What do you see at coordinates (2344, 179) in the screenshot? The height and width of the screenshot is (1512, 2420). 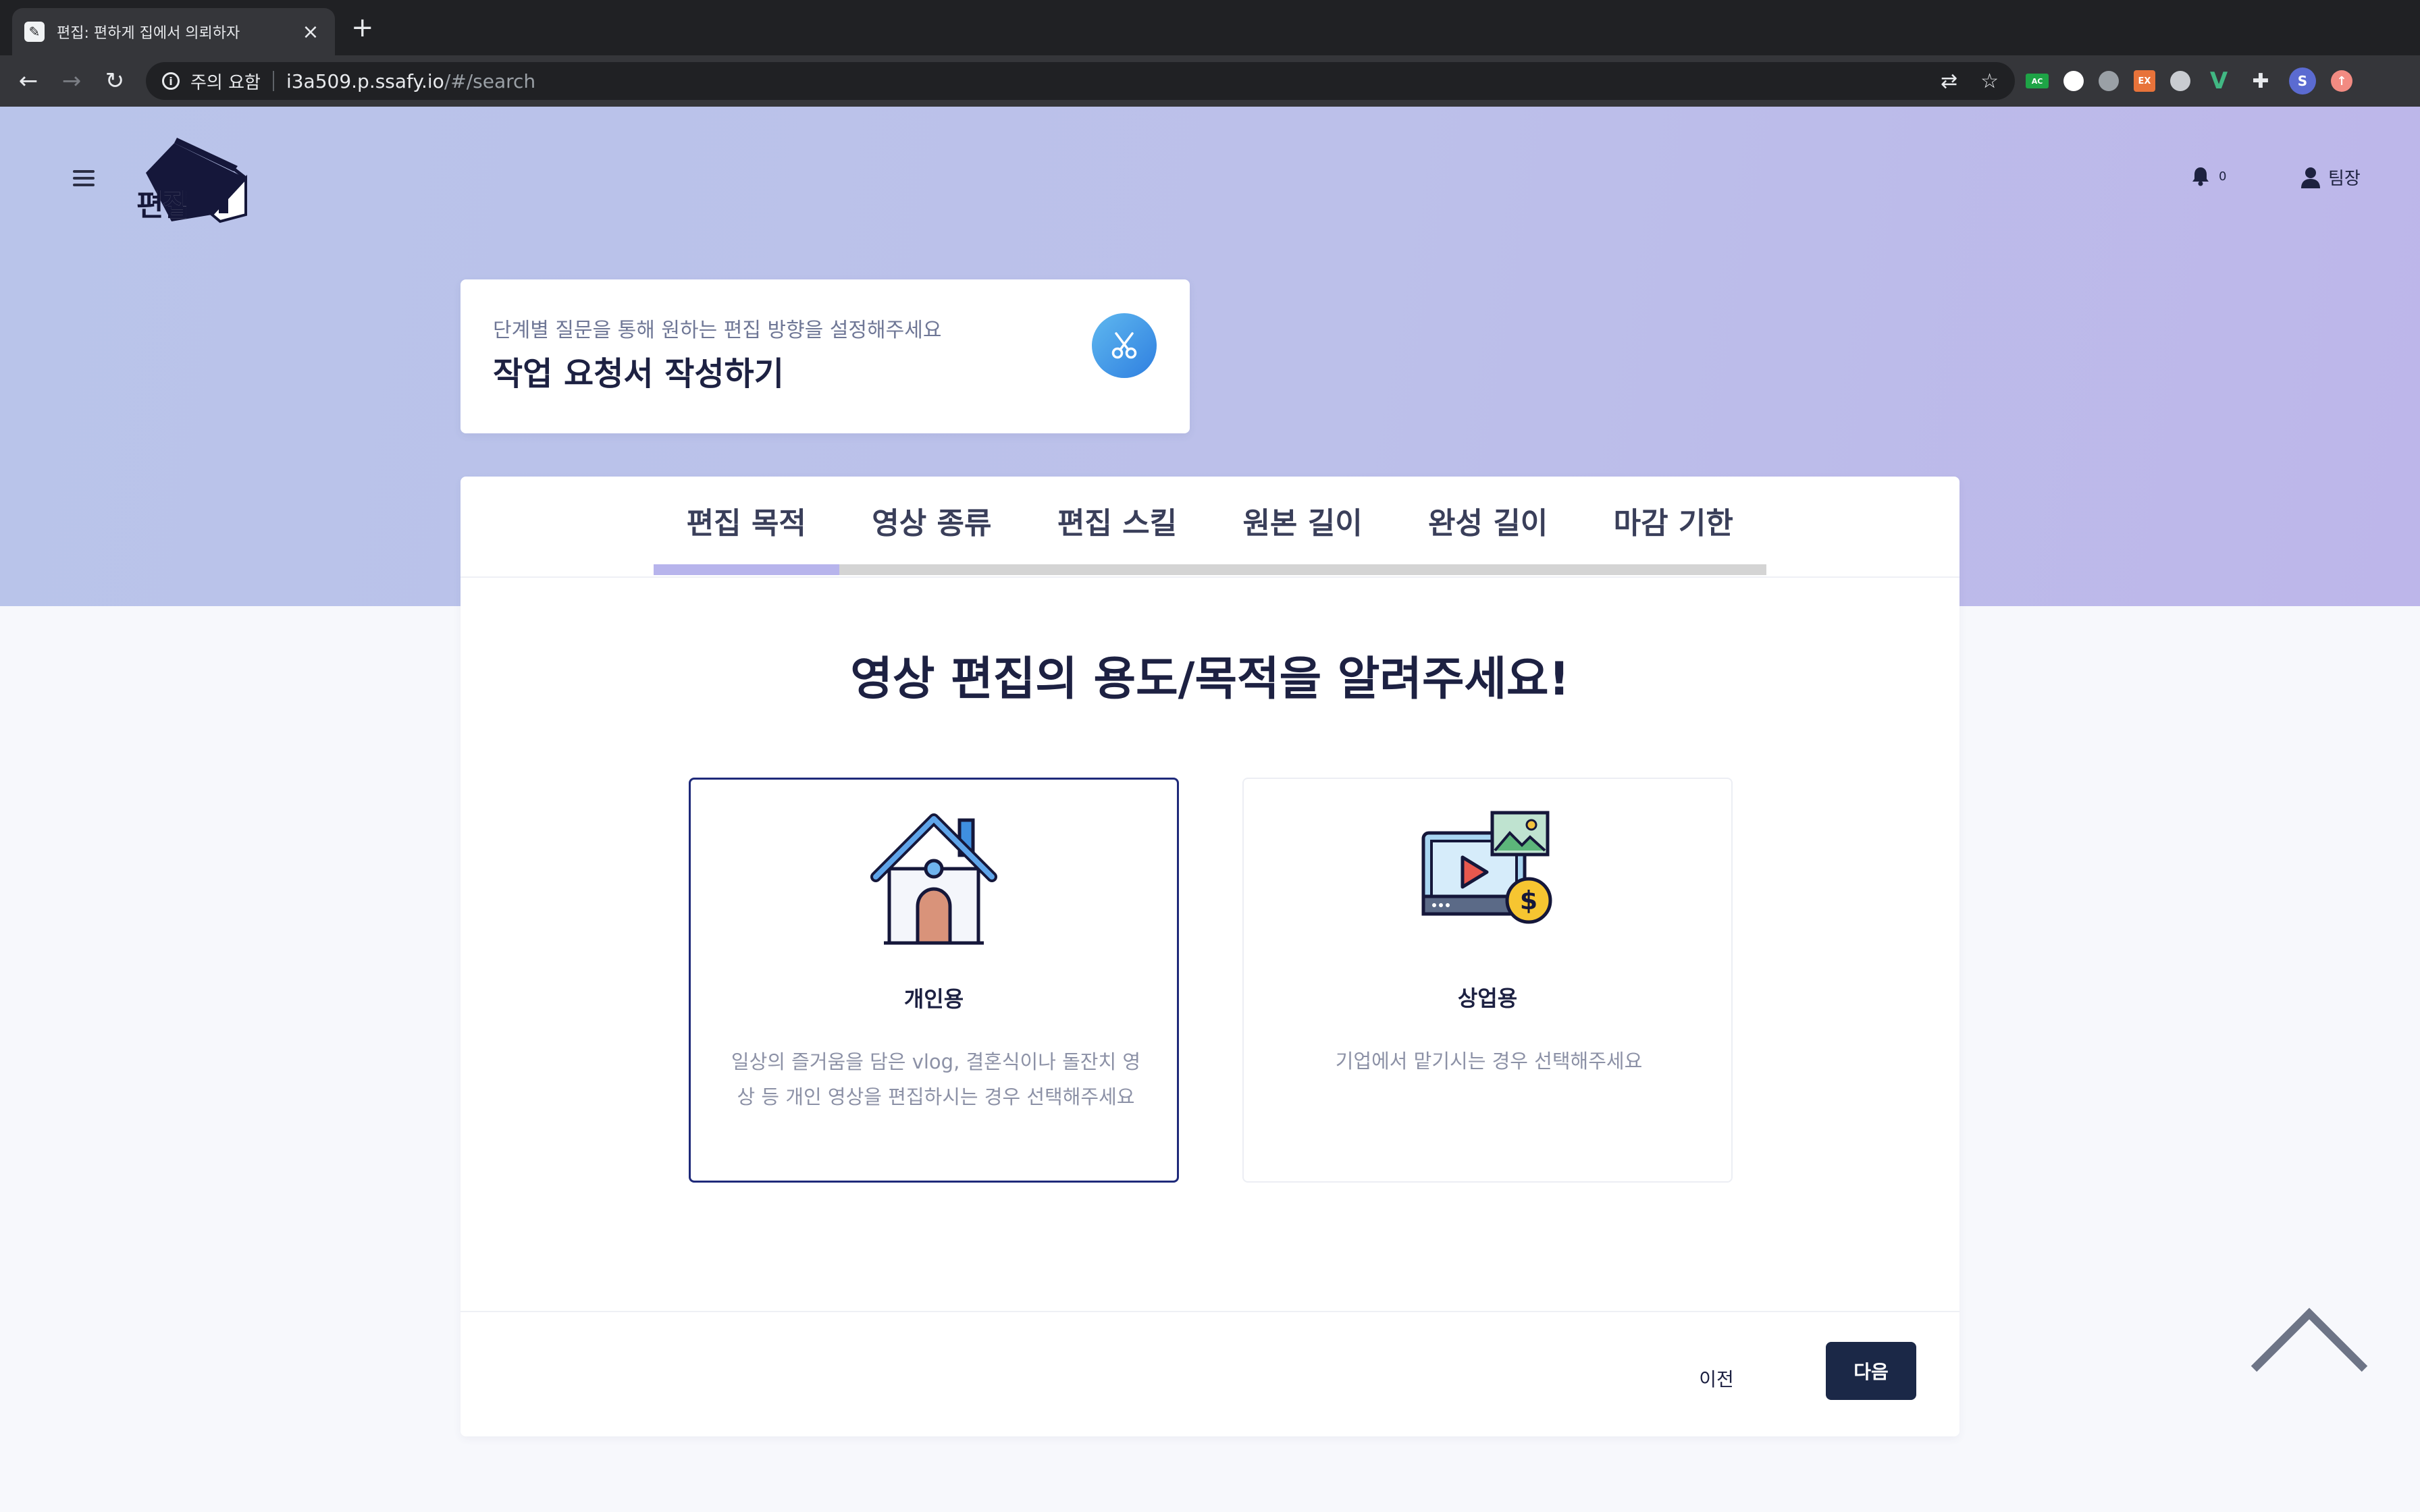 I see `user-name: 팀장` at bounding box center [2344, 179].